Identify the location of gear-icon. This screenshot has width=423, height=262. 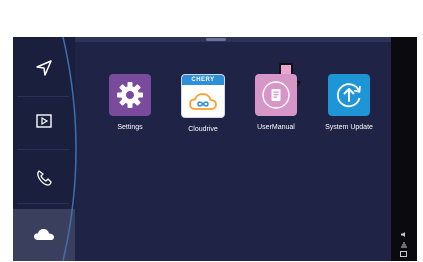
(130, 95).